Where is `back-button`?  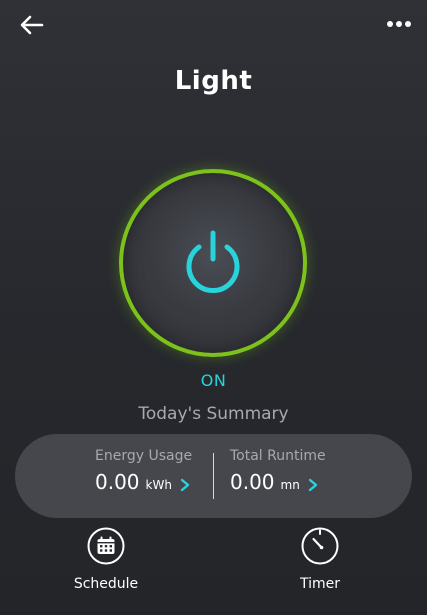
back-button is located at coordinates (32, 25).